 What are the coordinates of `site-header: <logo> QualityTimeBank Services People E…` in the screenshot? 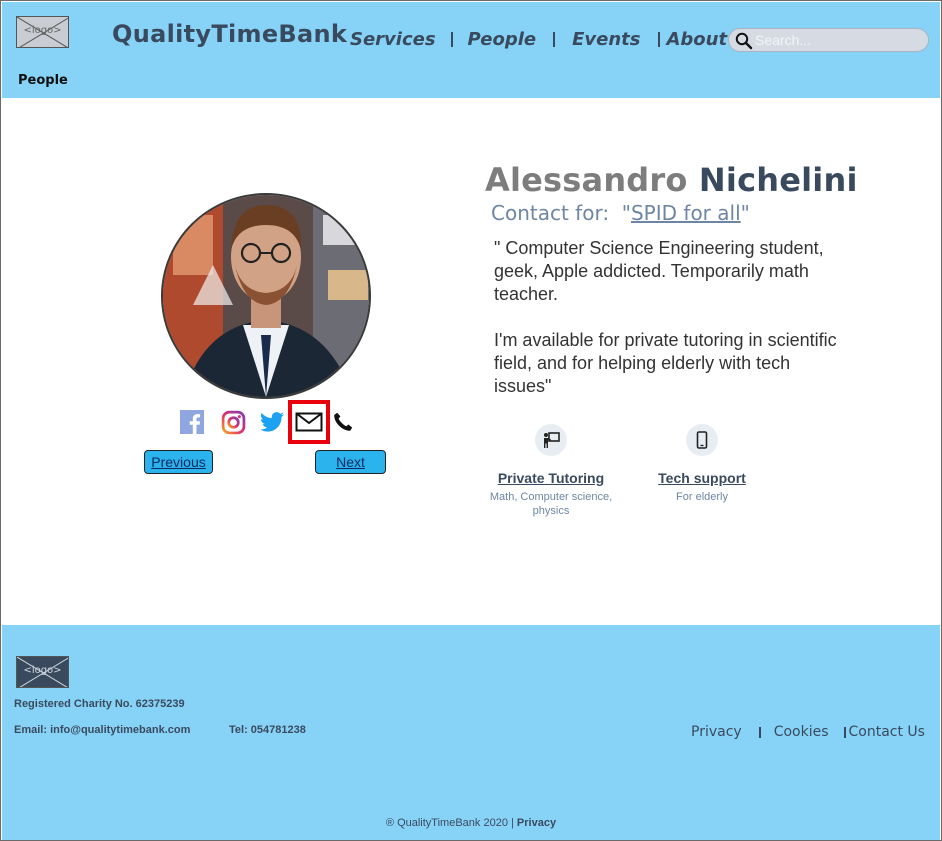 It's located at (471, 50).